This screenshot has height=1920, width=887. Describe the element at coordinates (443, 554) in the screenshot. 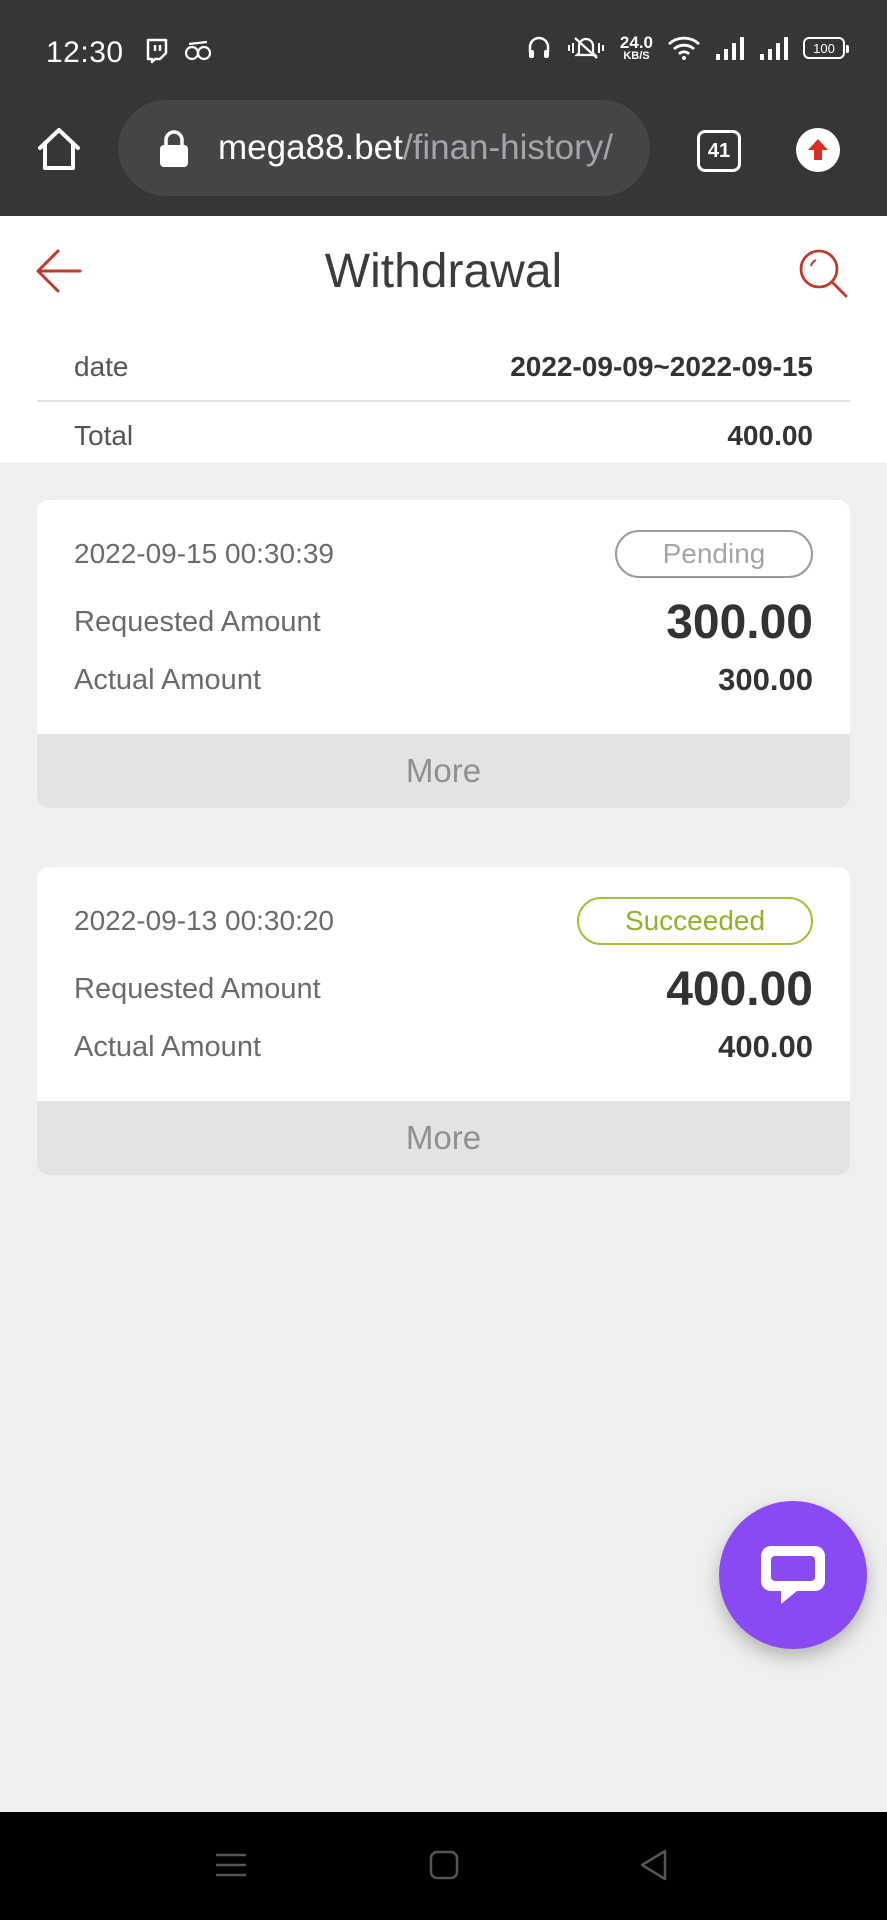

I see `record-header-line: 2022-09-15 00:30:39 Pending` at that location.